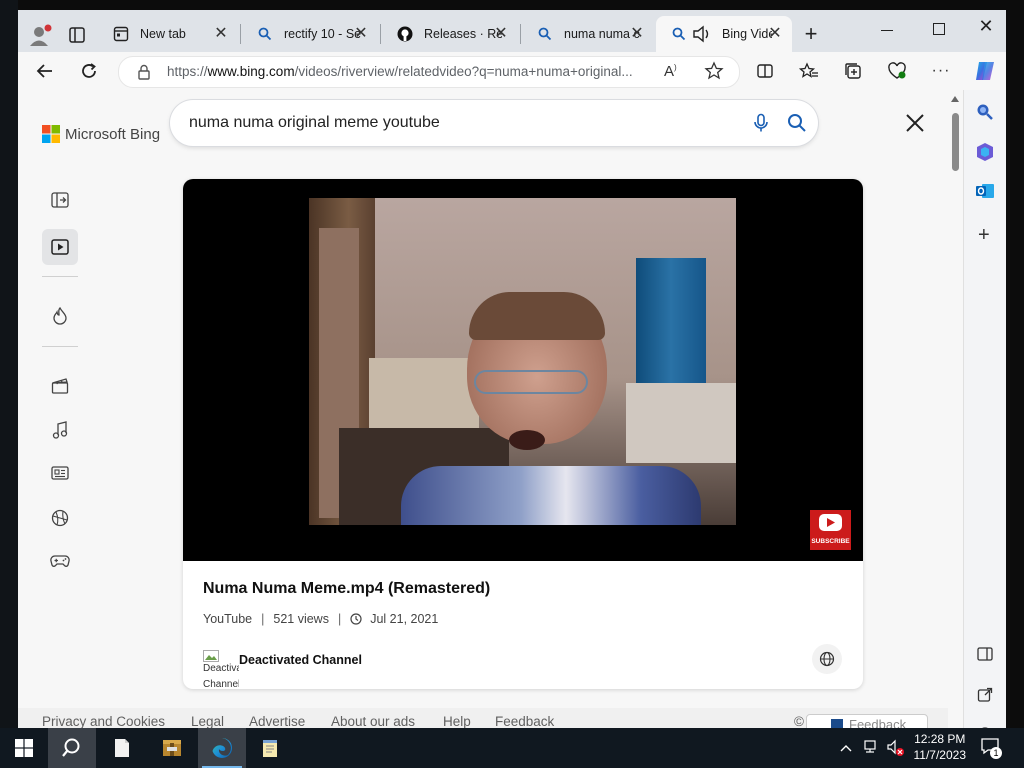 This screenshot has height=768, width=1024. Describe the element at coordinates (985, 193) in the screenshot. I see `sidebar-outlook-icon` at that location.